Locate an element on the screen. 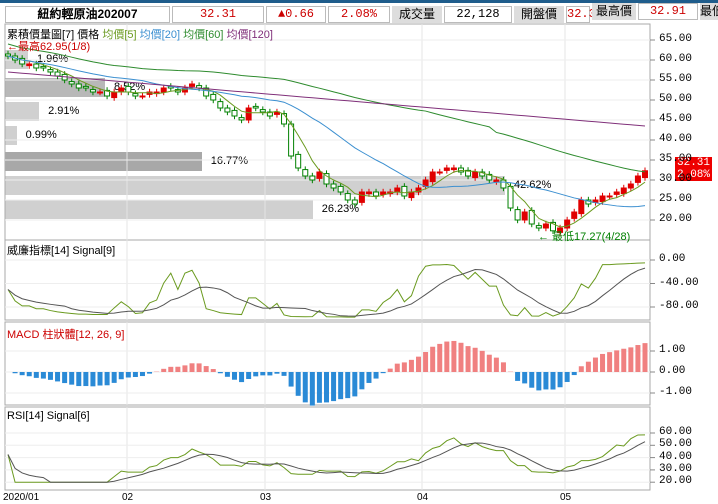 The height and width of the screenshot is (504, 718). rsi-signal: Signal[6] is located at coordinates (68, 416).